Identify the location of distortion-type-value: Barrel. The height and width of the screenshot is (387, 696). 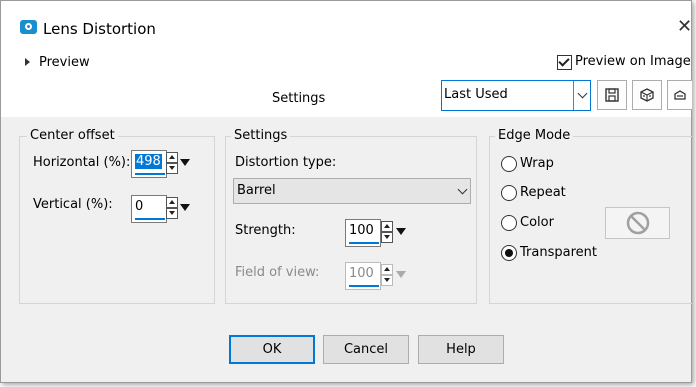
(256, 190).